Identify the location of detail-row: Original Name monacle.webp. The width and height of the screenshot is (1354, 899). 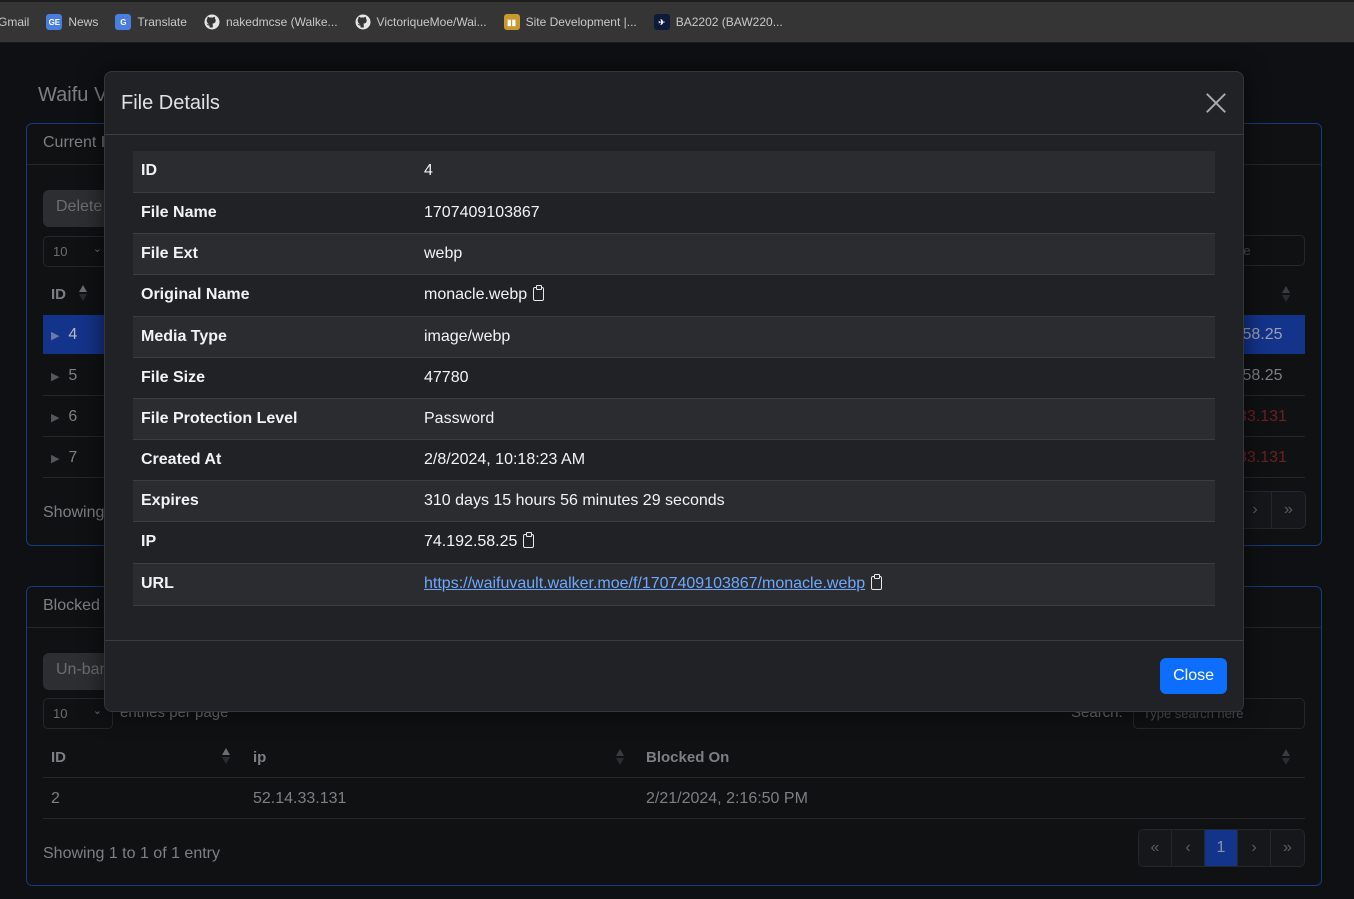
(674, 295).